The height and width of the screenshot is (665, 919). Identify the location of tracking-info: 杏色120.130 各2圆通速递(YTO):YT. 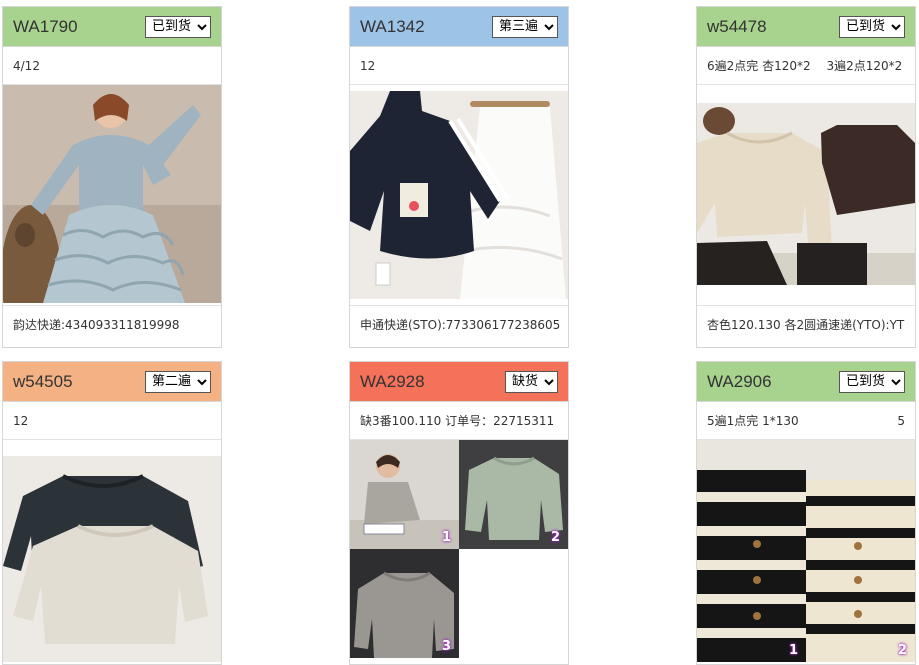
(806, 324).